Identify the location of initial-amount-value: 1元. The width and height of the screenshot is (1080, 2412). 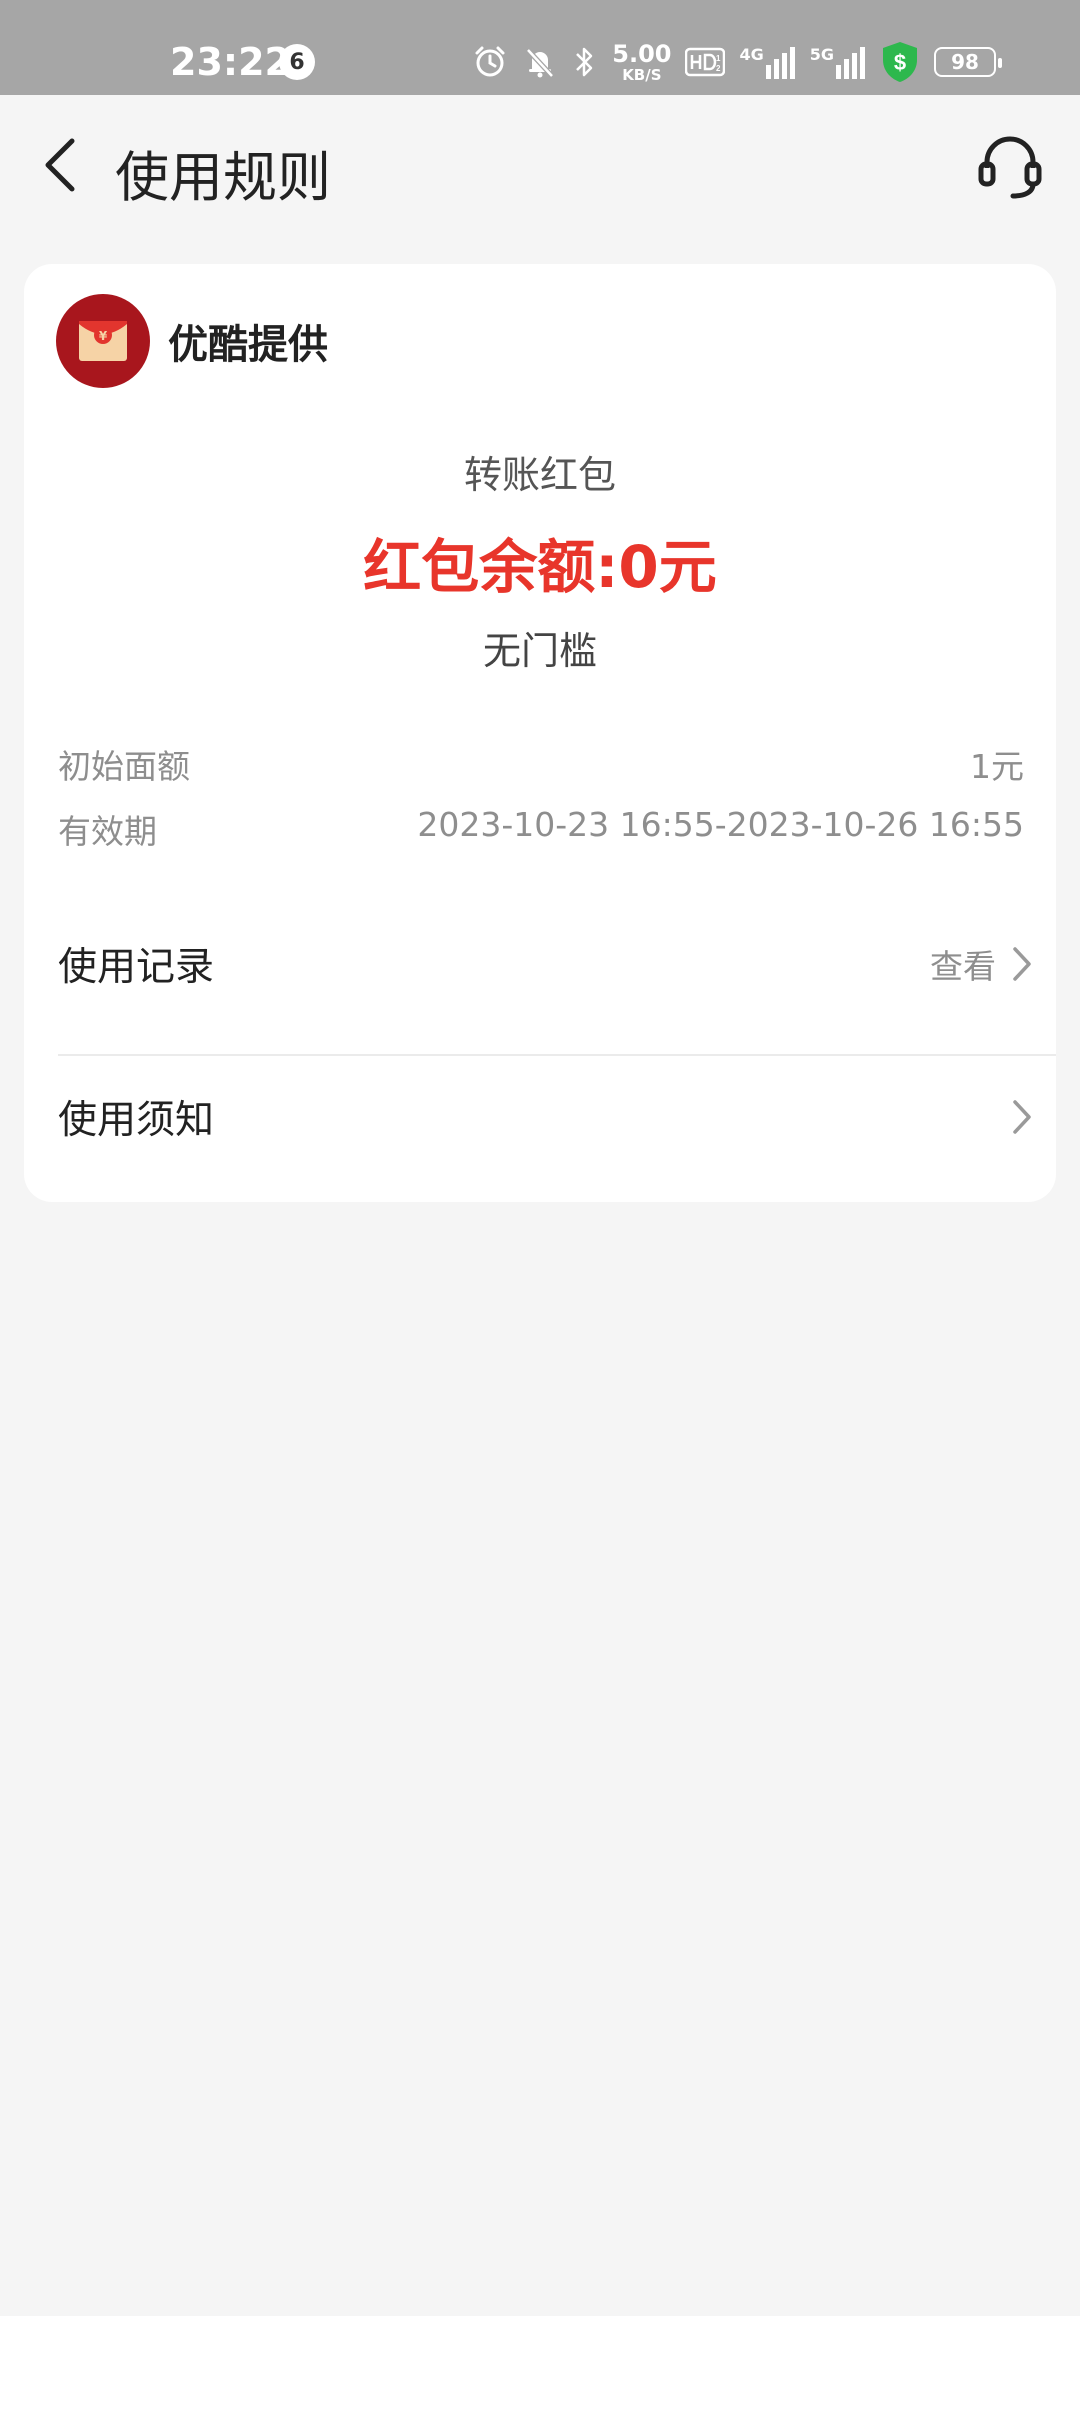
(997, 766).